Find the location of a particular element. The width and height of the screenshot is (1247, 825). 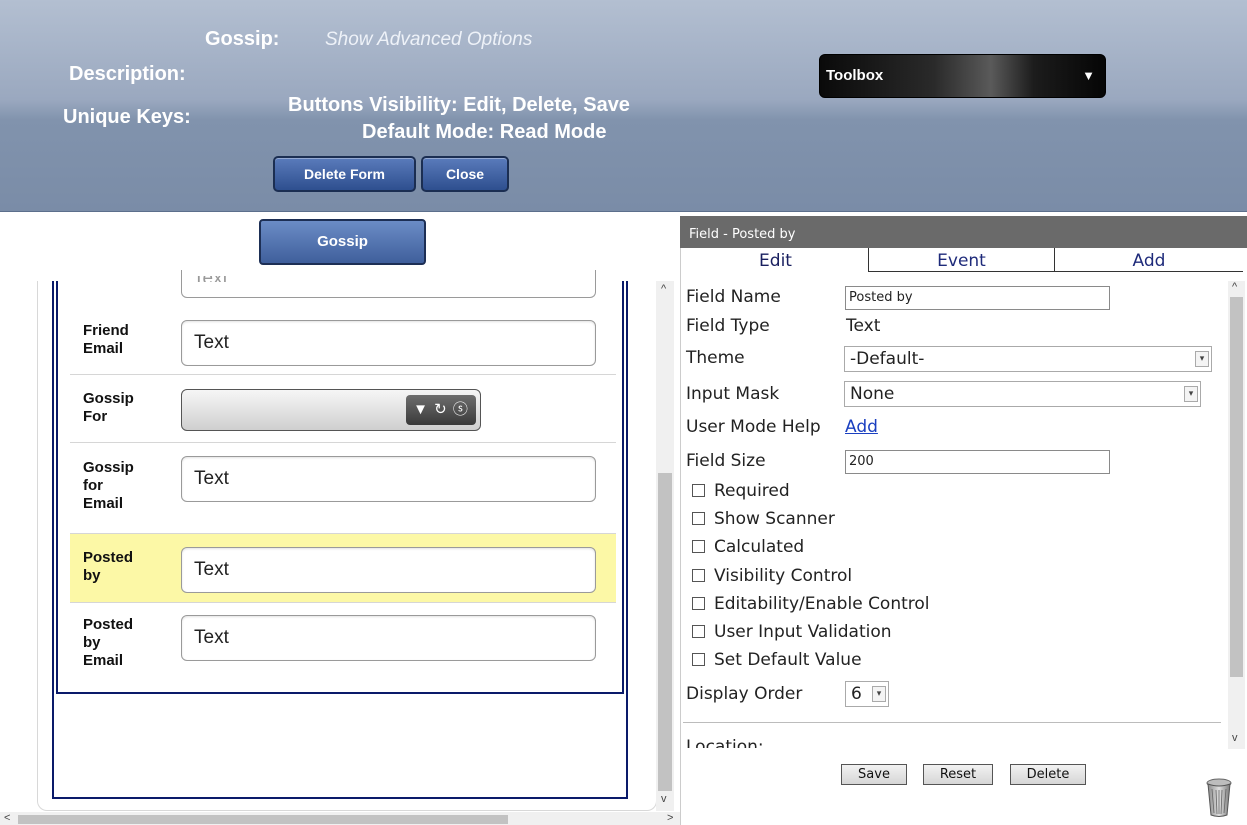

form-row-posted-by: Posted by Text is located at coordinates (343, 568).